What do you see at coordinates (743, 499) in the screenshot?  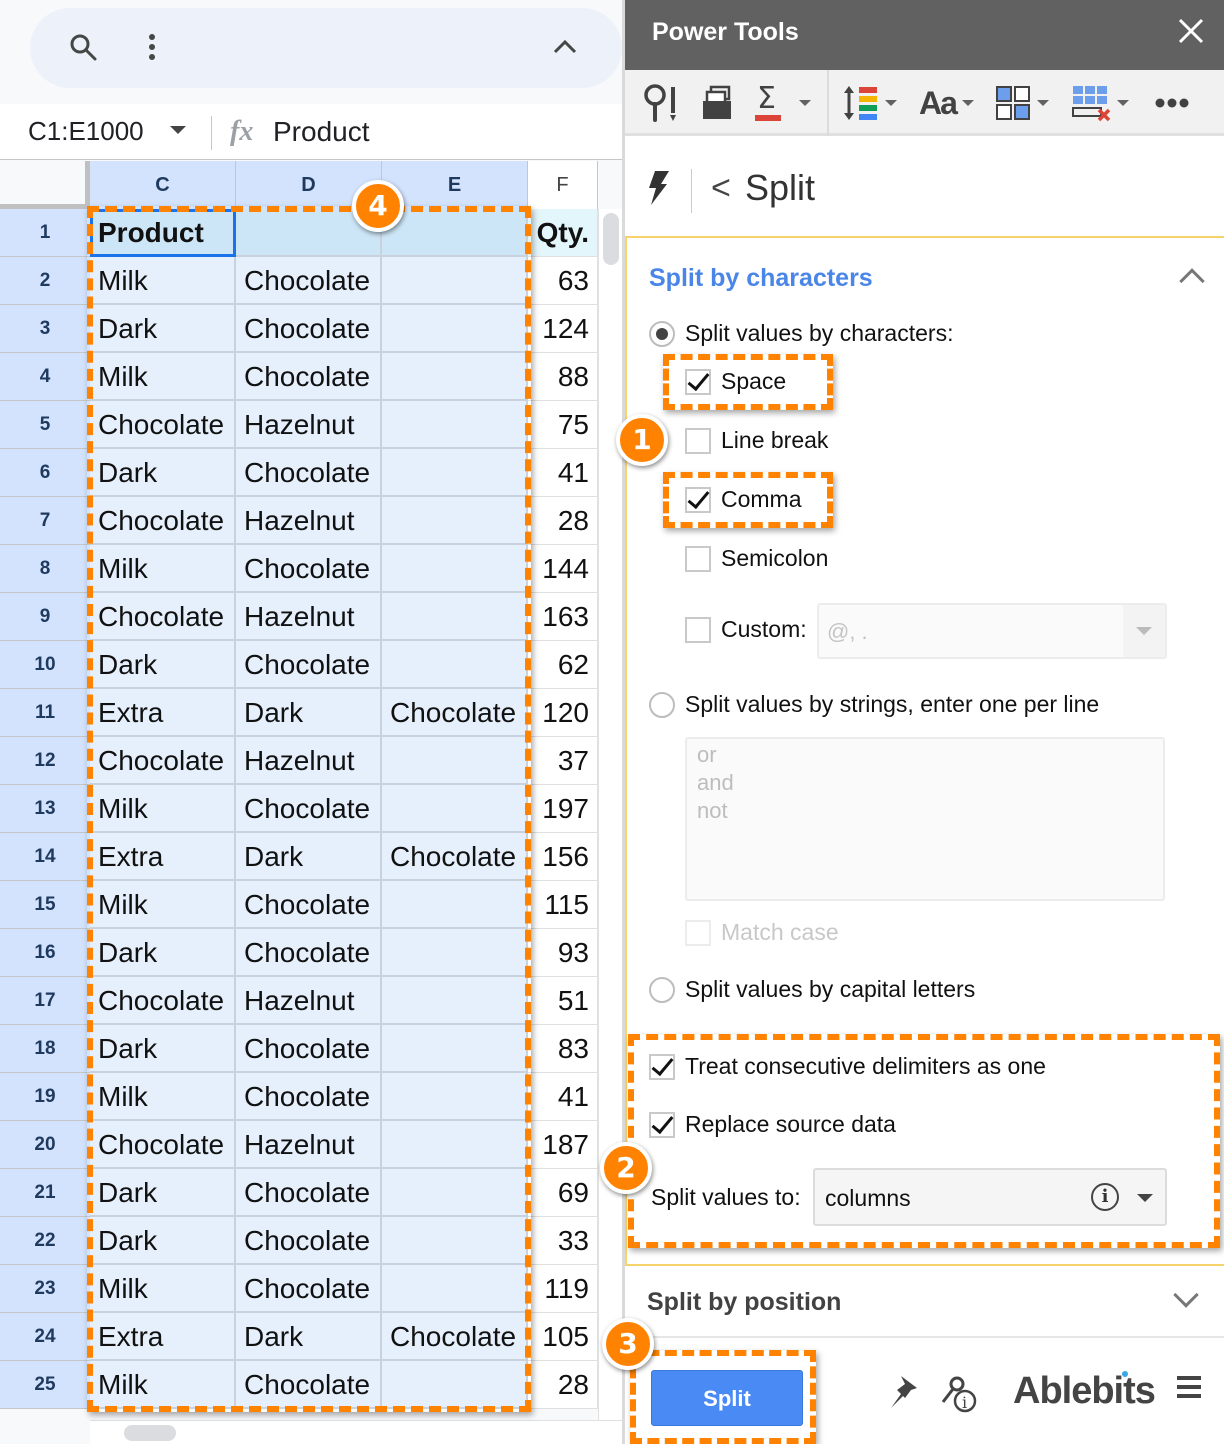 I see `checkbox-comma: Comma` at bounding box center [743, 499].